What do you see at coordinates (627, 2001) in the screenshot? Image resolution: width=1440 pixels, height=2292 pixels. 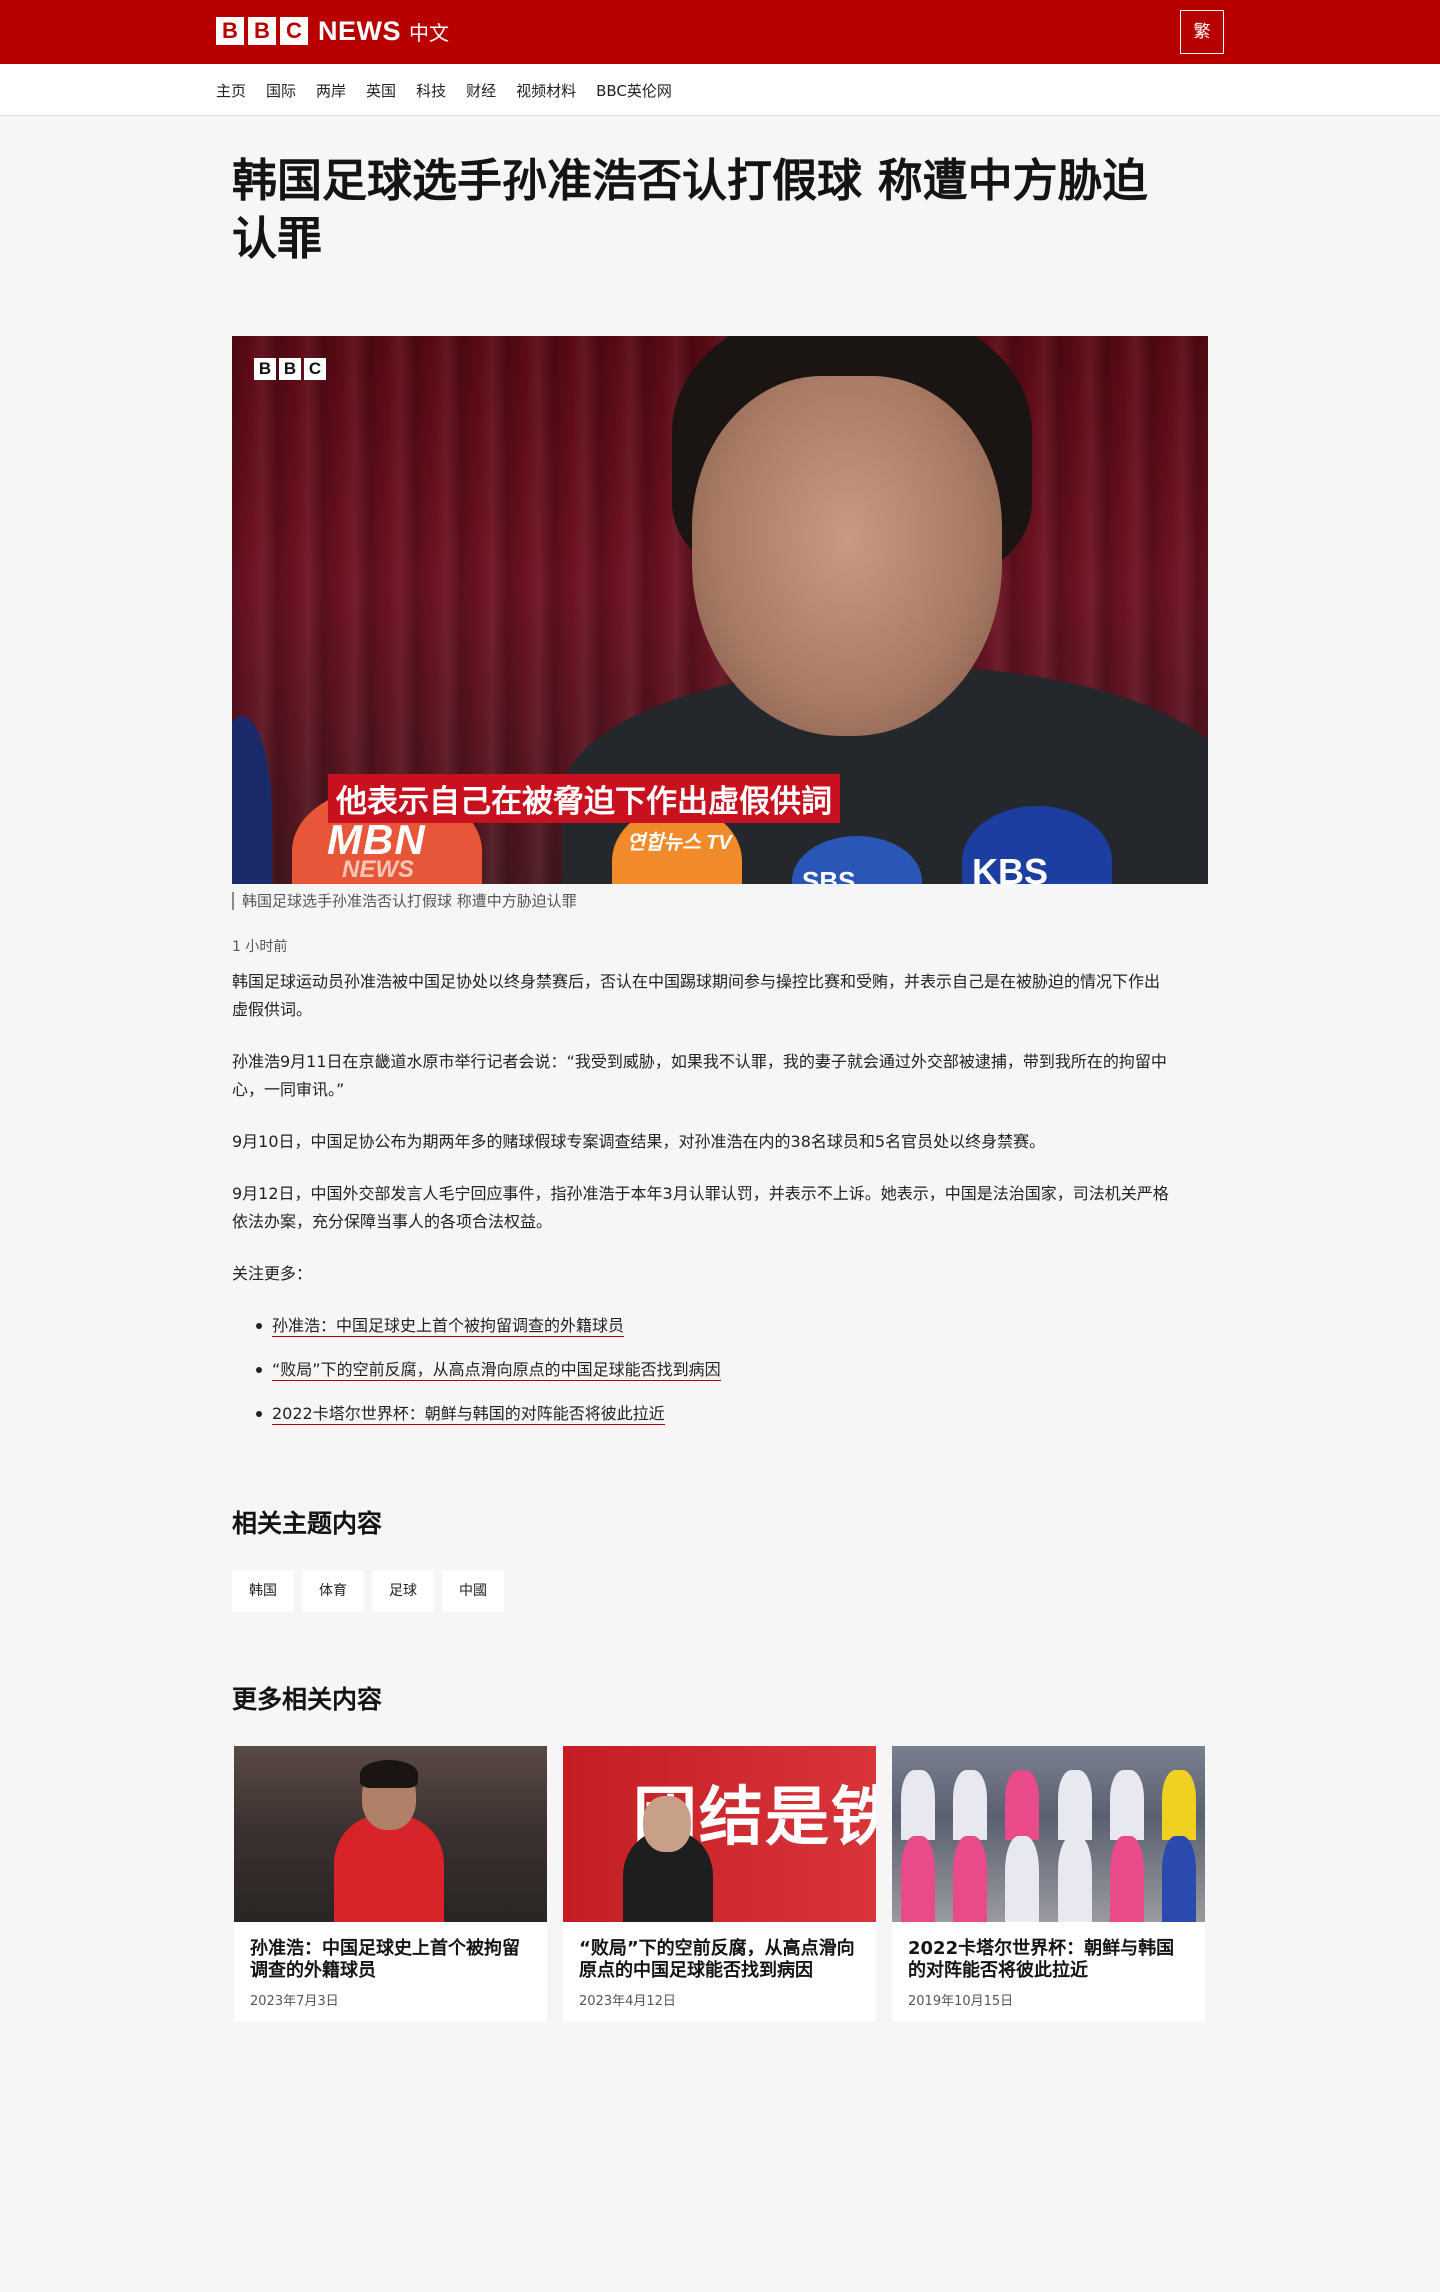 I see `card-date: 2023年4月12日` at bounding box center [627, 2001].